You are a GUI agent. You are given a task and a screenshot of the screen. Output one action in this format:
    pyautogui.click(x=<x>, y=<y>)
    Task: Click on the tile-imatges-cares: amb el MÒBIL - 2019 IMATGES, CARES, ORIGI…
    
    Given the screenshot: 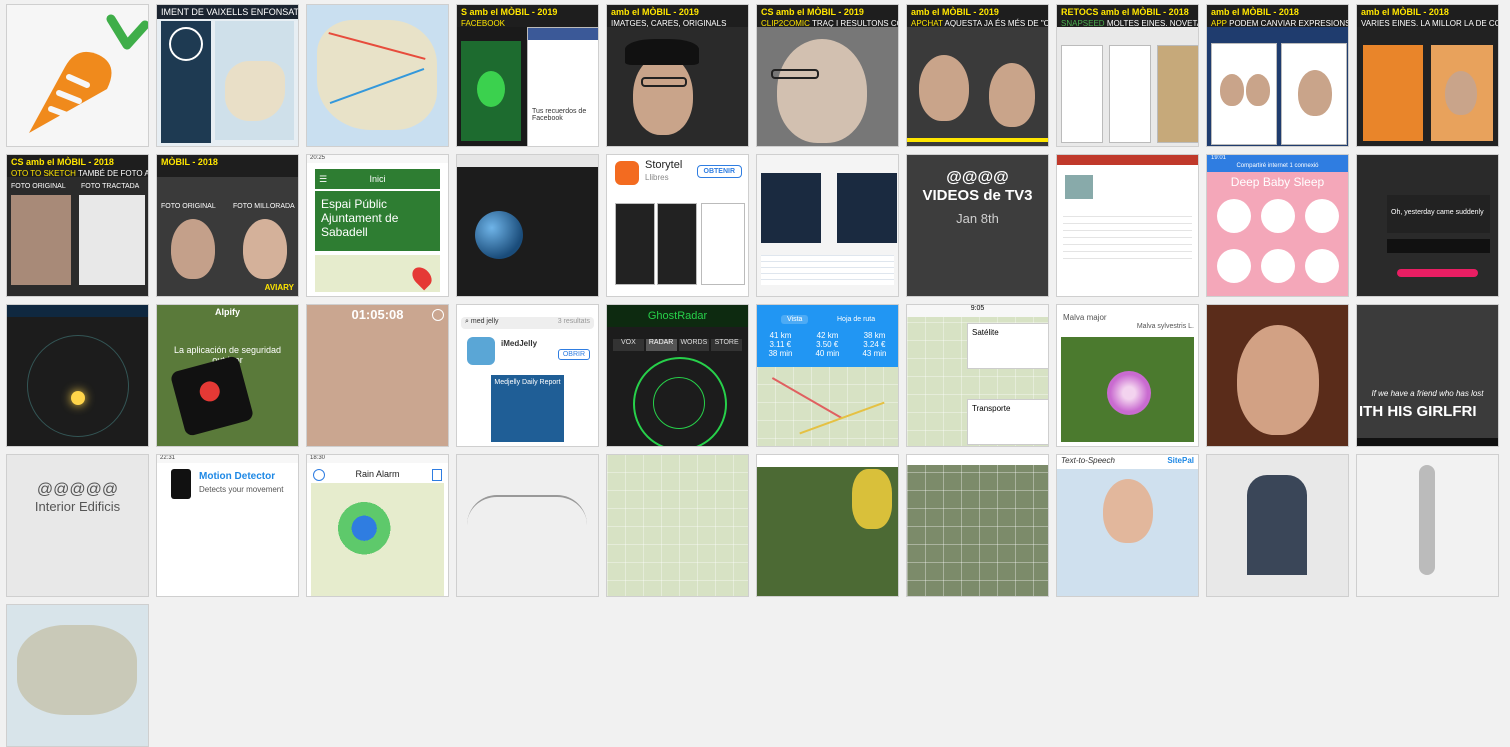 What is the action you would take?
    pyautogui.click(x=677, y=75)
    